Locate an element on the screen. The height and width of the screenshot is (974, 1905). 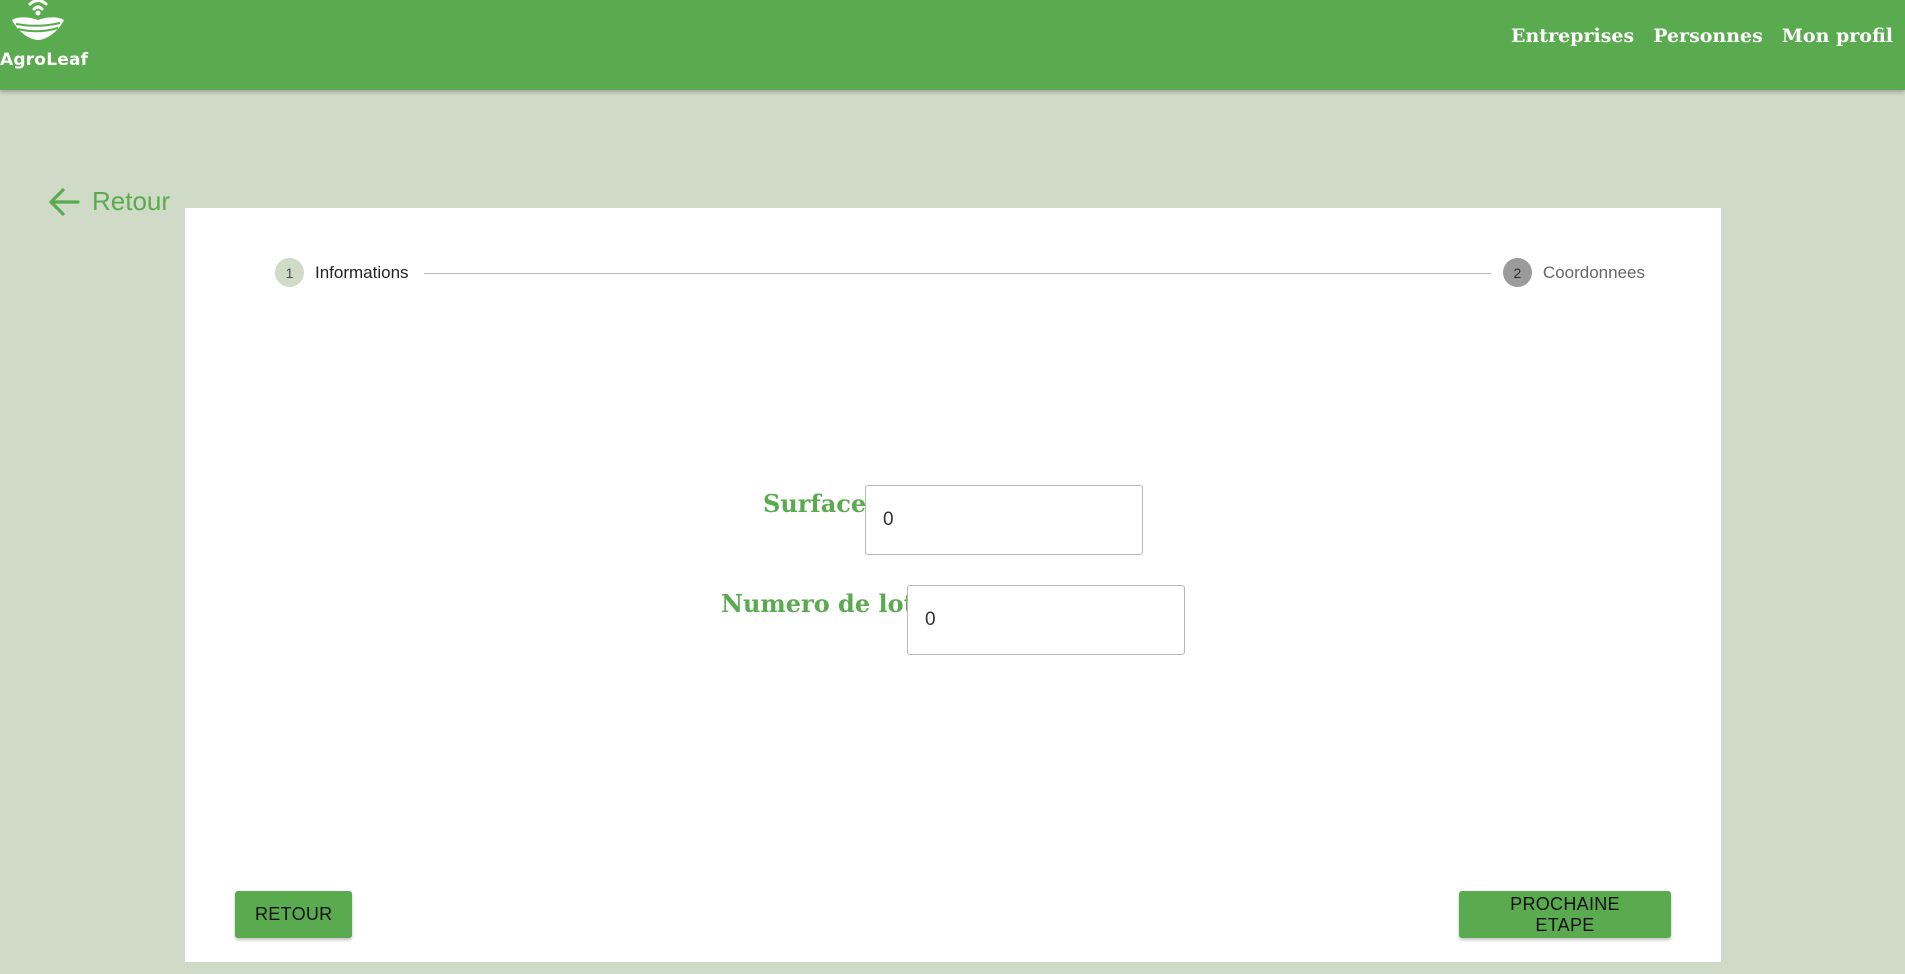
nav-links: Entreprises Personnes Mon profil is located at coordinates (1702, 36).